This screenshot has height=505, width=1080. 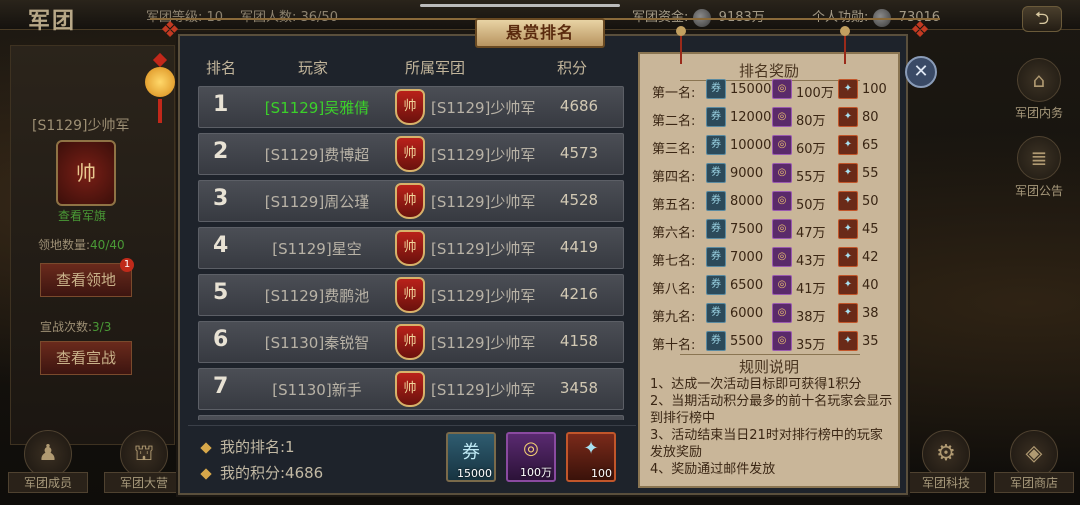 I want to click on nav-legion-affairs: ⌂ 军团内务, so click(x=1039, y=89).